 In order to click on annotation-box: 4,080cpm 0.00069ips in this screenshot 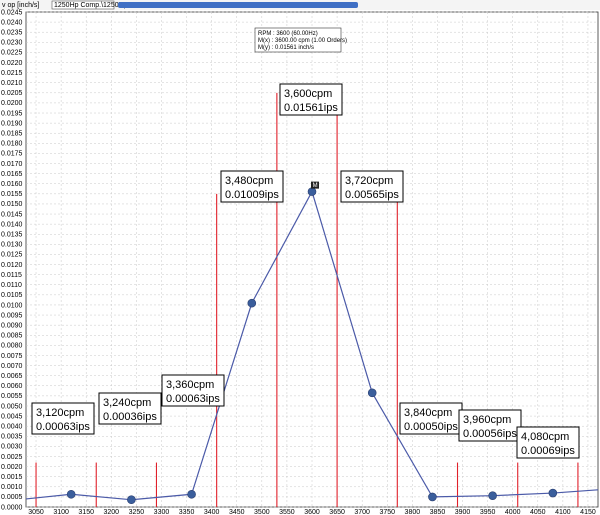, I will do `click(548, 442)`.